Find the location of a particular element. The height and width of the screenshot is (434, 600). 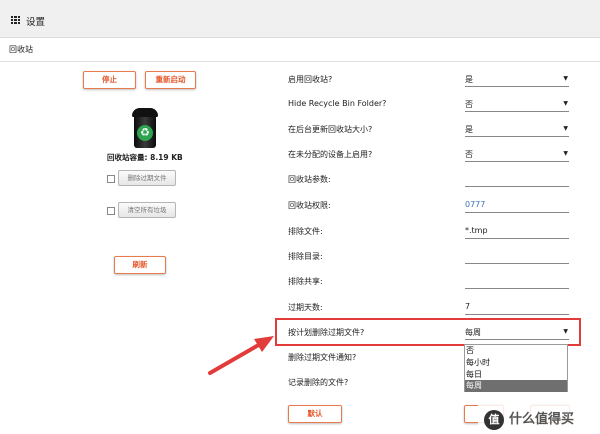

annotation-arrow-icon is located at coordinates (241, 355).